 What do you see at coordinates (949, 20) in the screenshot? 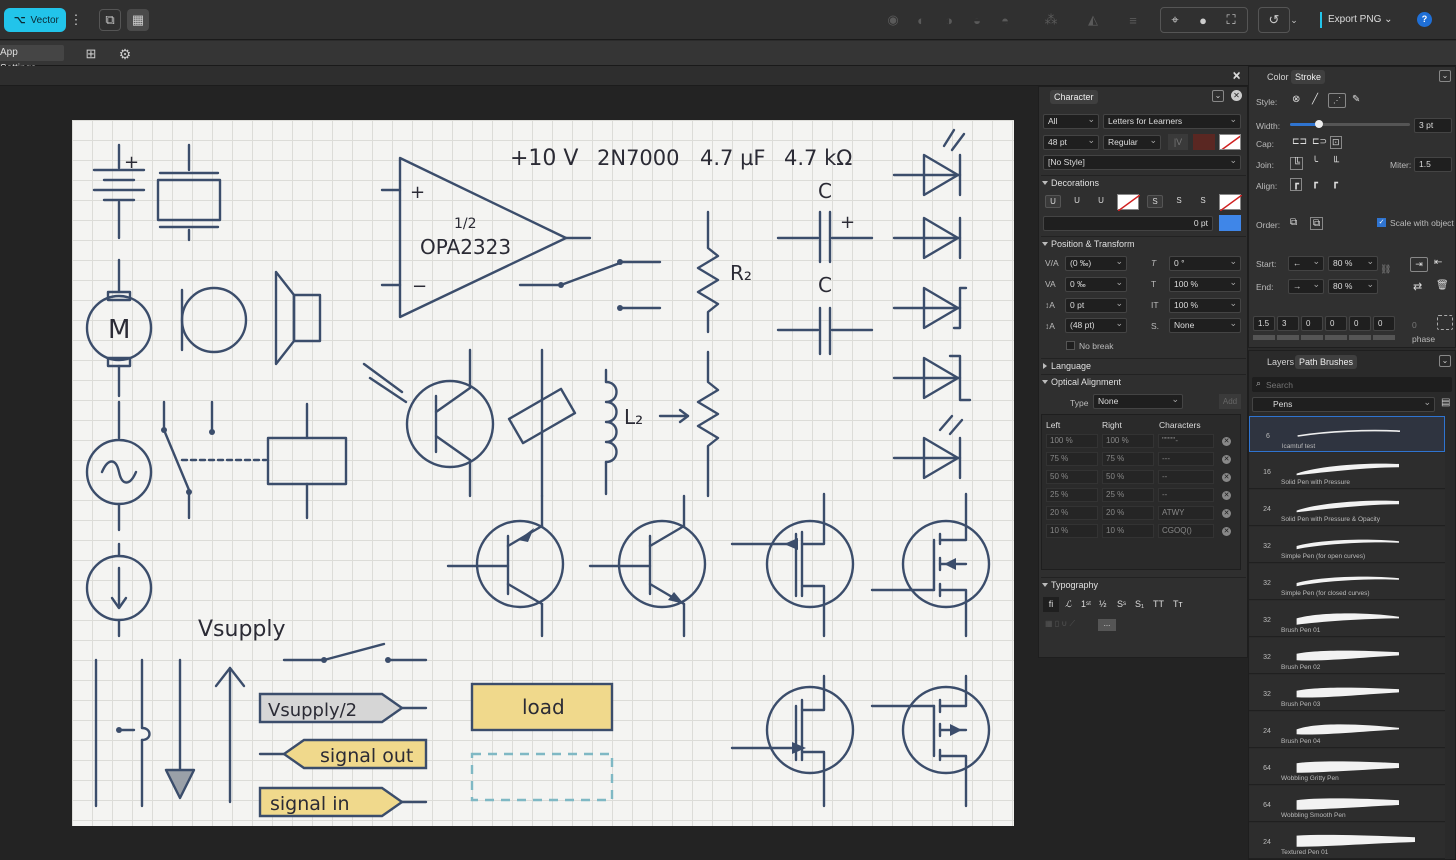
I see `boolean-intersect-icon: ◑` at bounding box center [949, 20].